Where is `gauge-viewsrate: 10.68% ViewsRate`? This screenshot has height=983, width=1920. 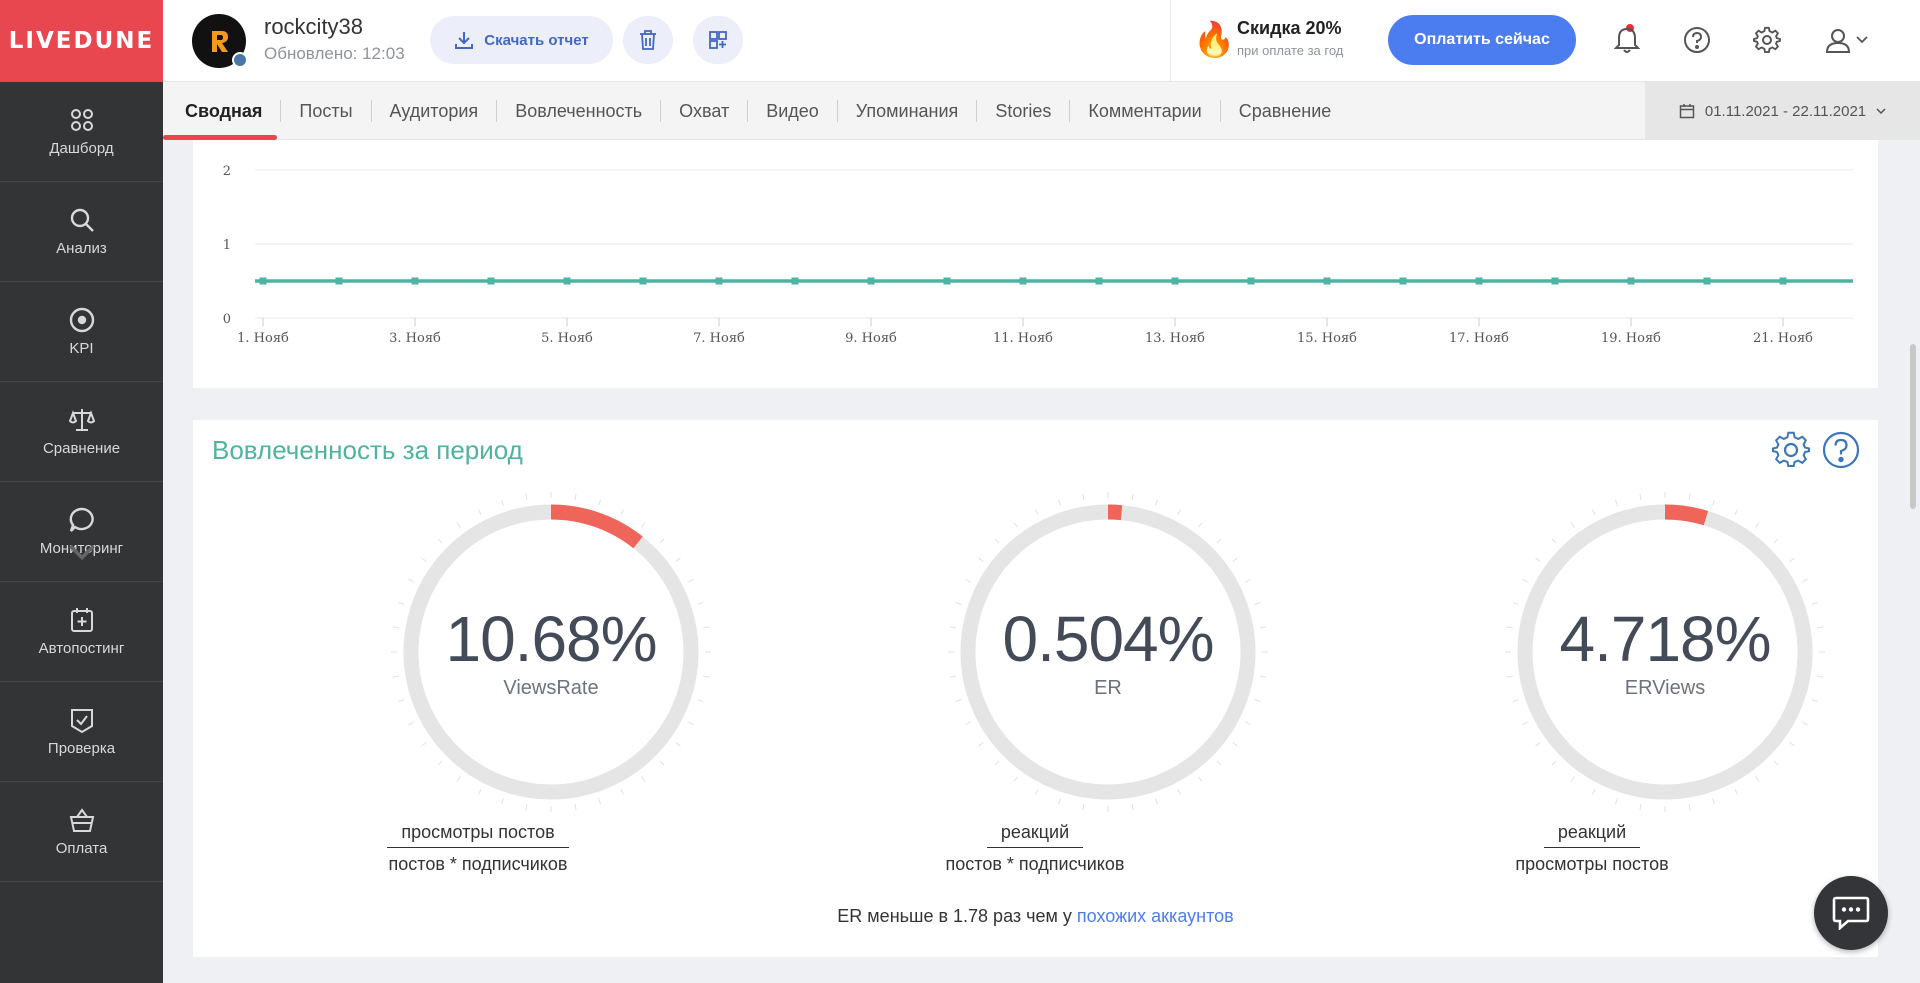
gauge-viewsrate: 10.68% ViewsRate is located at coordinates (551, 652).